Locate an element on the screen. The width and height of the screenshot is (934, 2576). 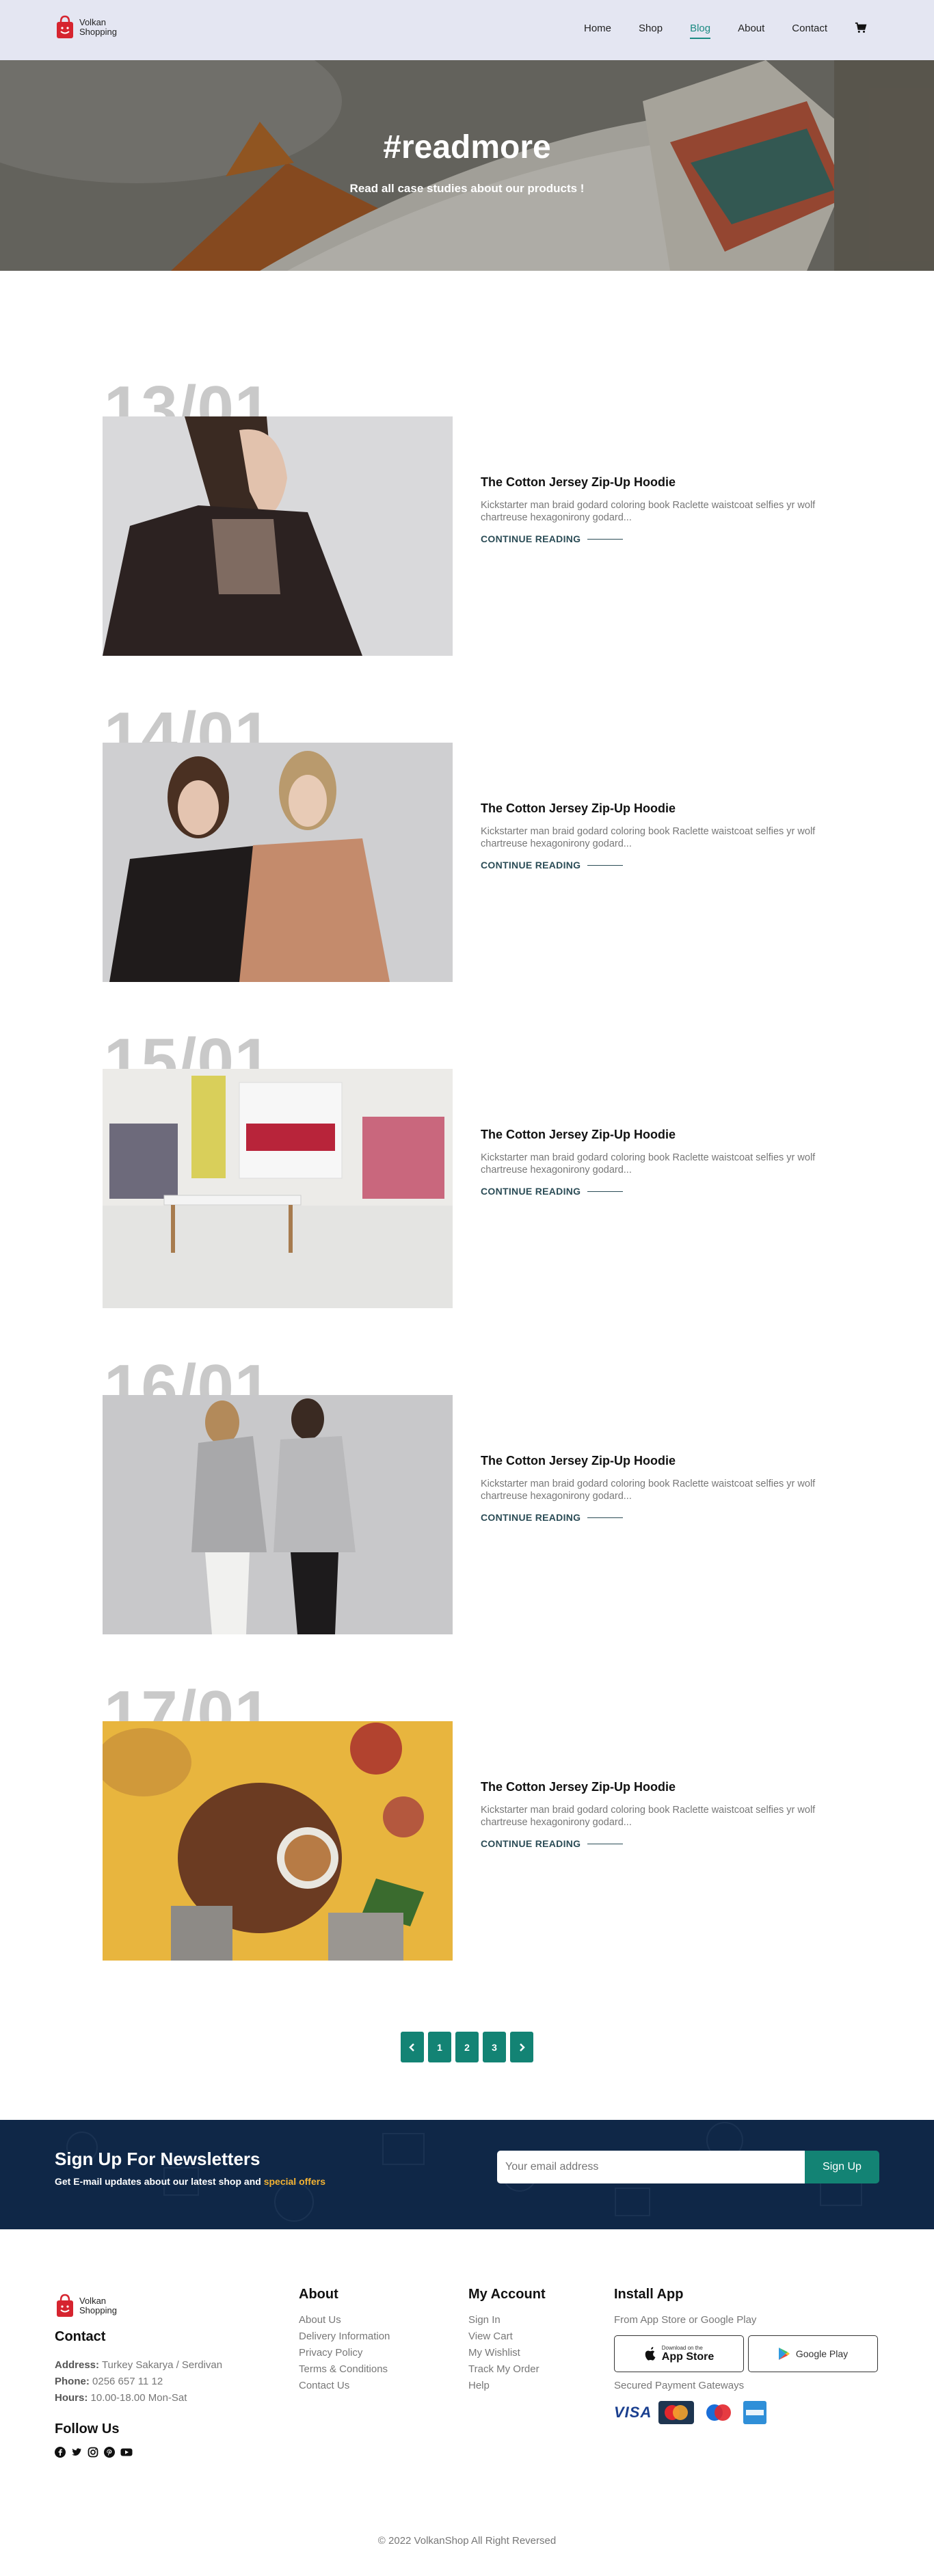
app-store-button: Download on the App Store is located at coordinates (679, 2353).